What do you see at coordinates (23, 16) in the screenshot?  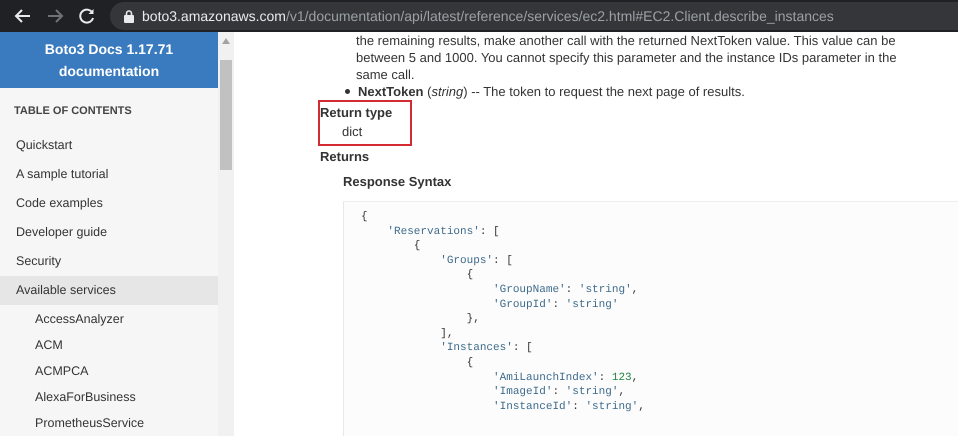 I see `back-arrow-icon` at bounding box center [23, 16].